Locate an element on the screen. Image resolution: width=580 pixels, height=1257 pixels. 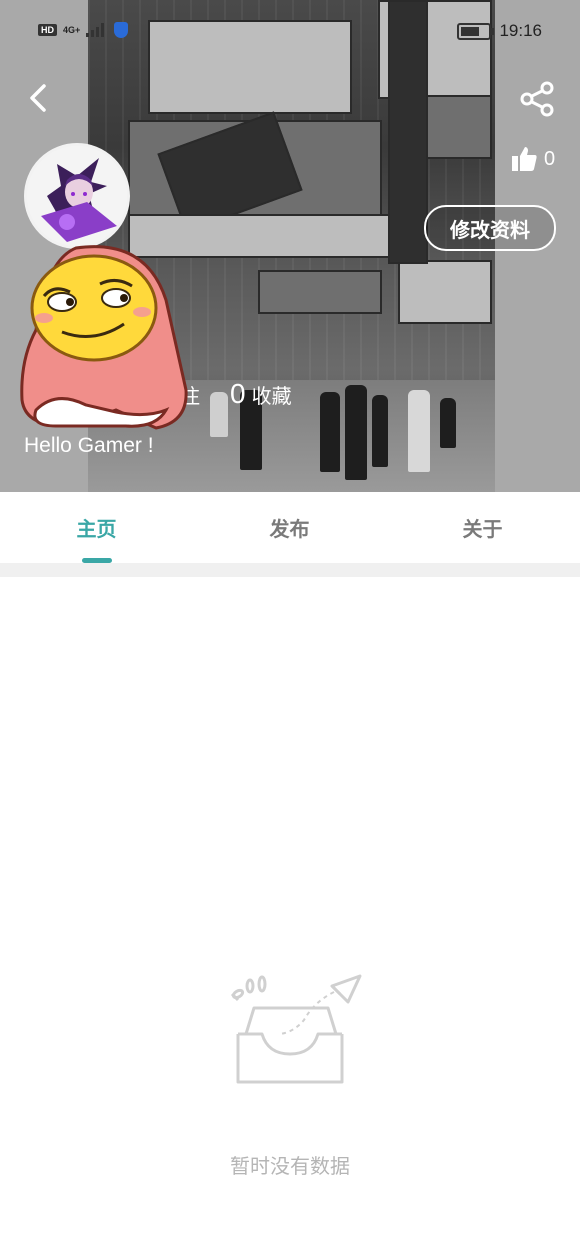
tab-home: 主页 is located at coordinates (96, 527).